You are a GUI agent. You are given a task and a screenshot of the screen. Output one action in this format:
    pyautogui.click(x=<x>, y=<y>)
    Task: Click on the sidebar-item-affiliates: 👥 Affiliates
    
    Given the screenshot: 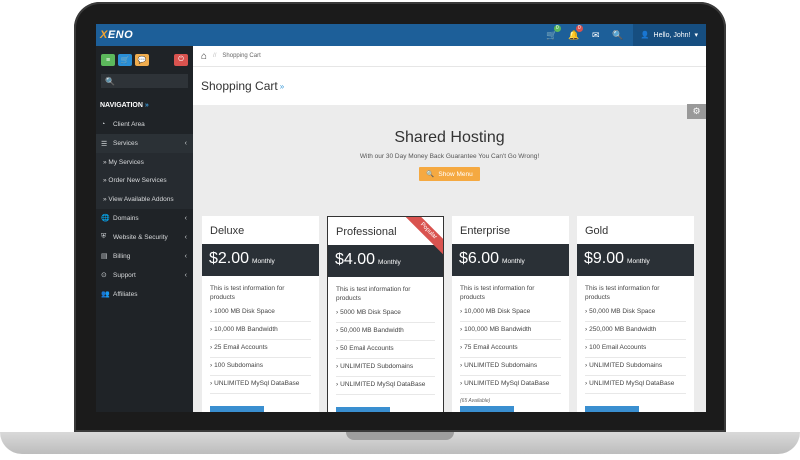 What is the action you would take?
    pyautogui.click(x=144, y=294)
    